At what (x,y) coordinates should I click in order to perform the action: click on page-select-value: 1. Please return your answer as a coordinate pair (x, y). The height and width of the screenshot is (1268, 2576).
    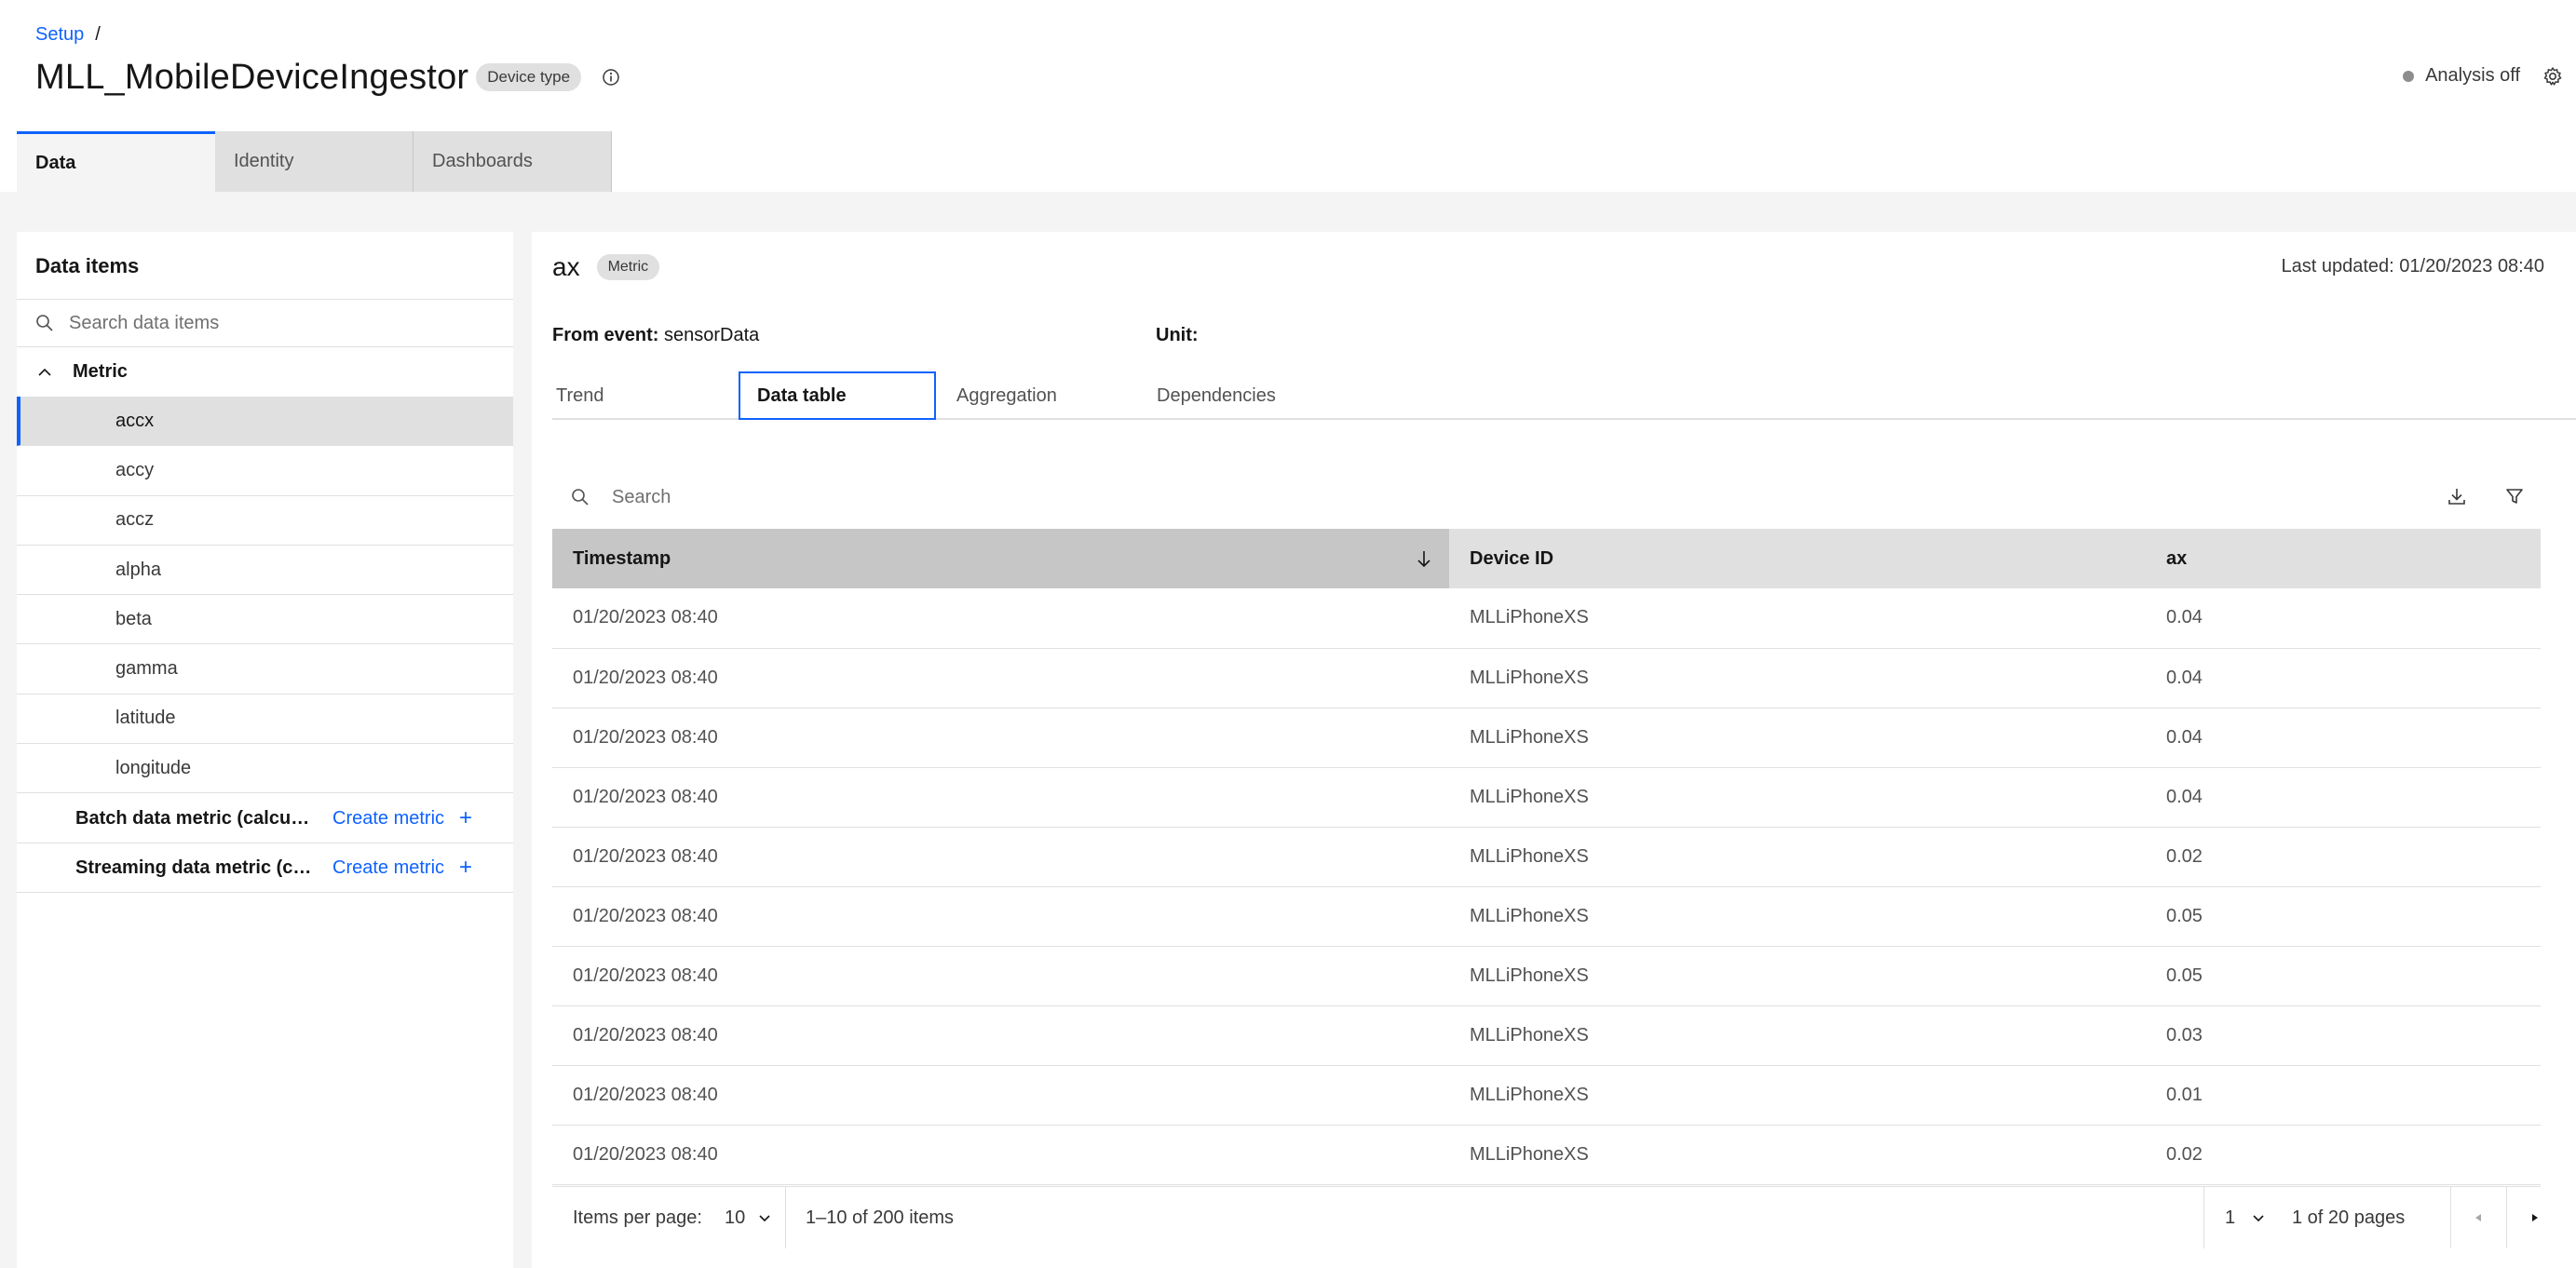
    Looking at the image, I should click on (2230, 1217).